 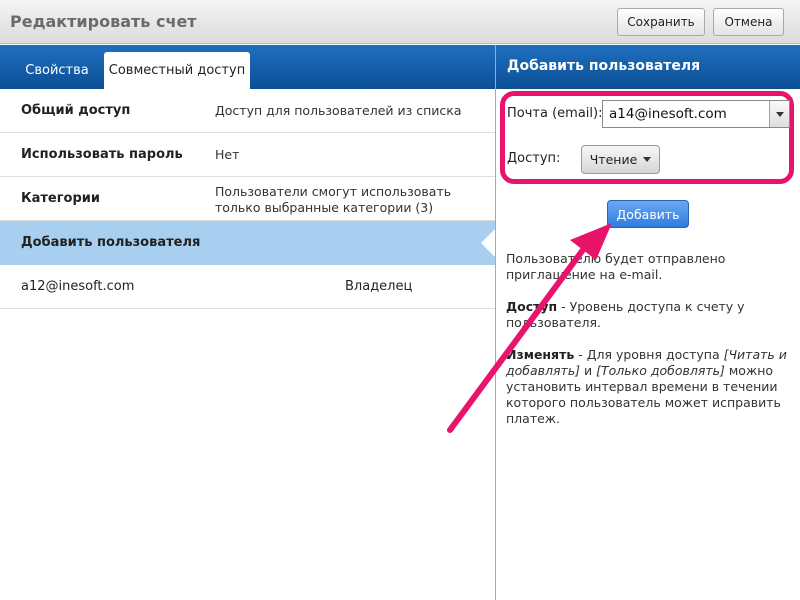 I want to click on row-use-password: Использовать пароль Нет, so click(x=247, y=155).